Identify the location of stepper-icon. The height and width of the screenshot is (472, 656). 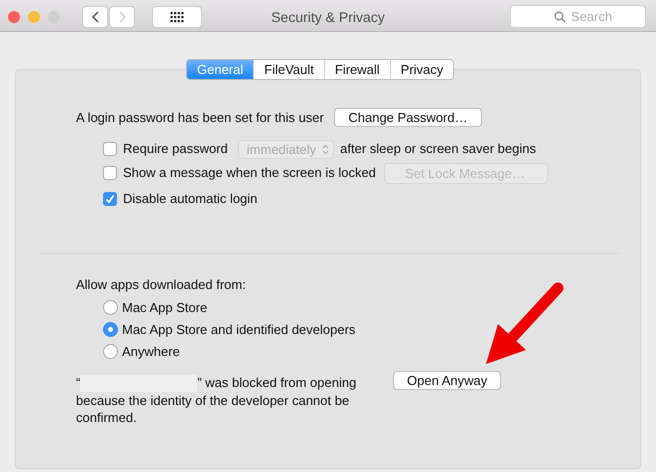
(326, 149).